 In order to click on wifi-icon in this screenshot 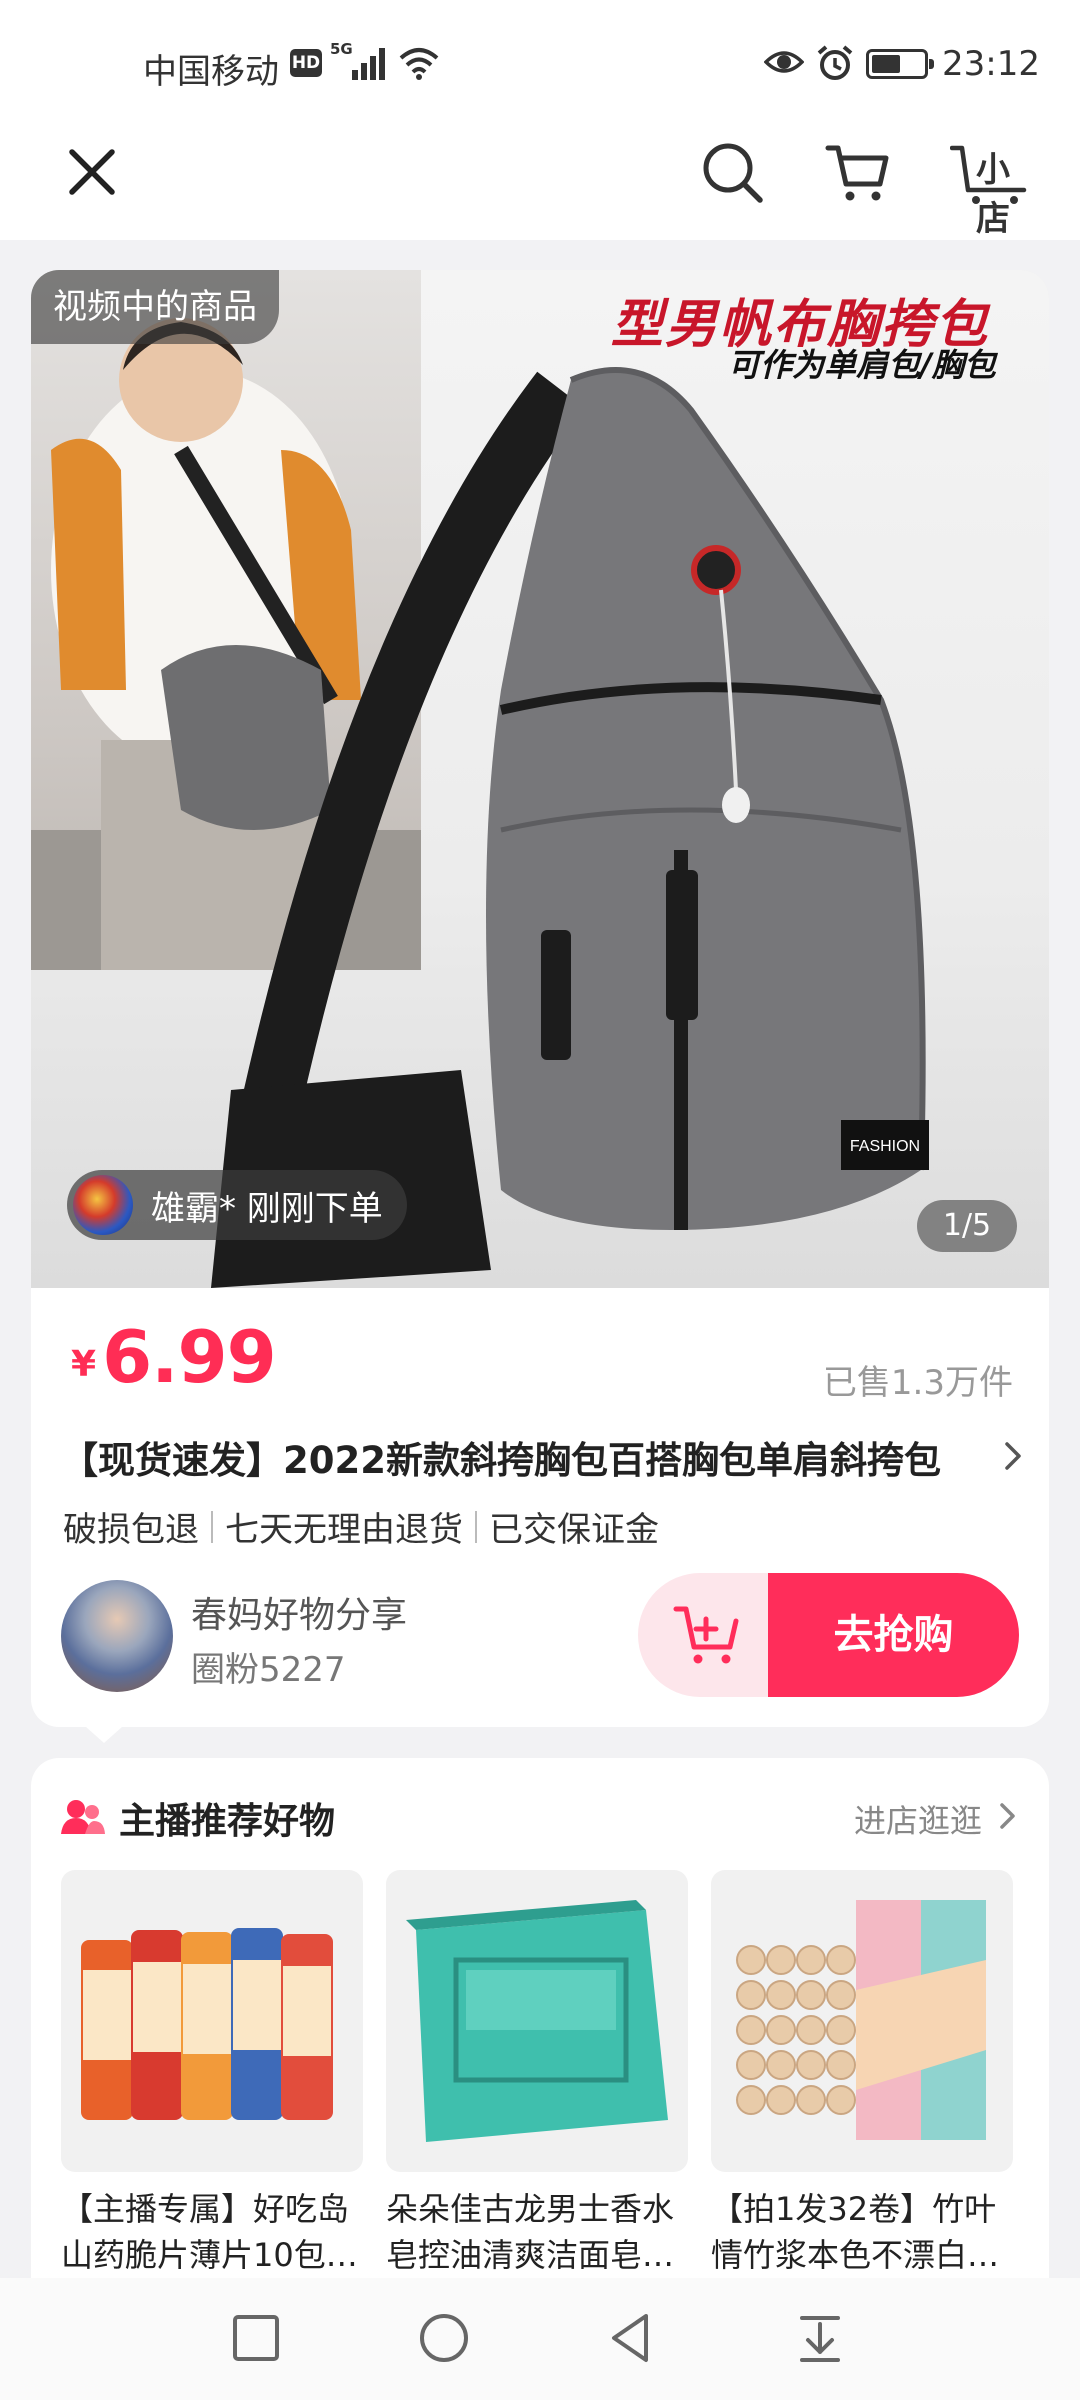, I will do `click(419, 64)`.